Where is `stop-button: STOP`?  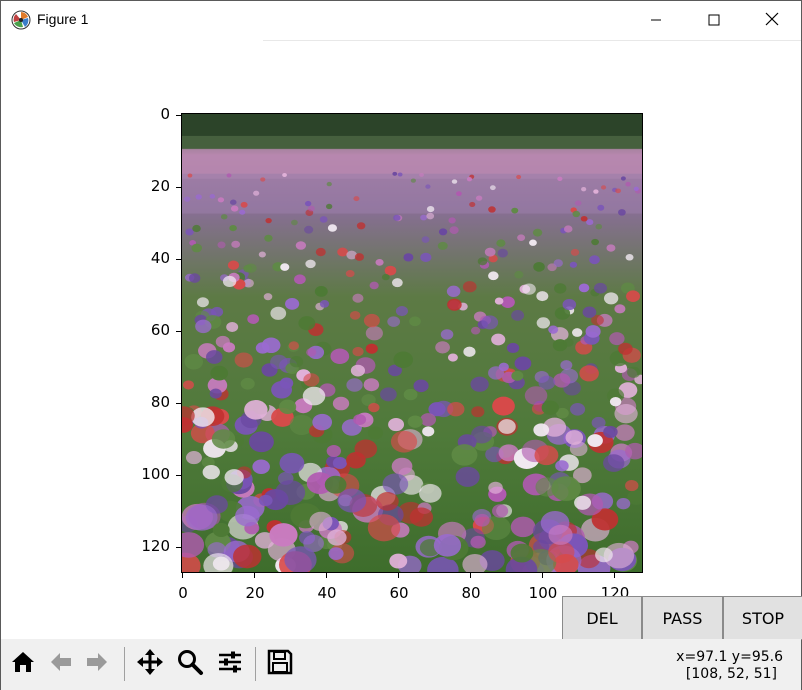 stop-button: STOP is located at coordinates (762, 618).